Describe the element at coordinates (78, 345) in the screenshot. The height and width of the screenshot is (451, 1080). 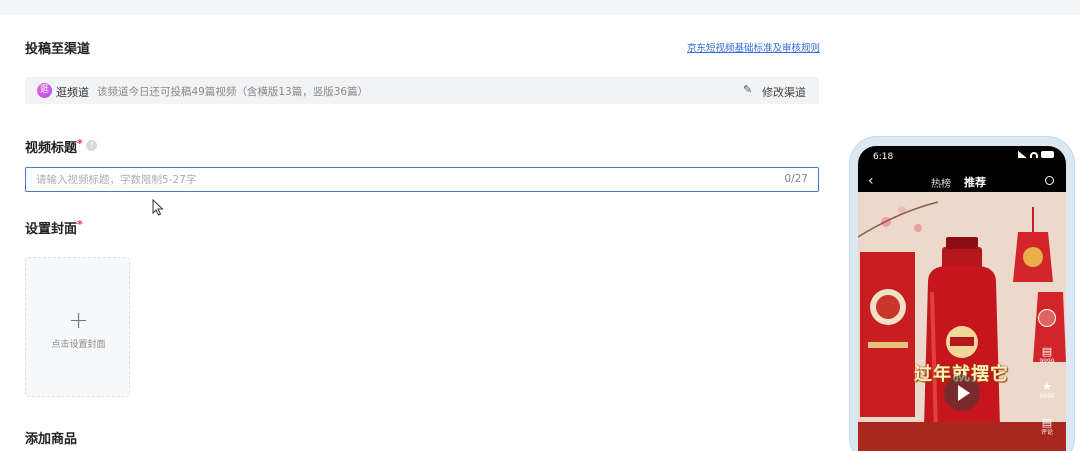
I see `set-cover-label: 点击设置封面` at that location.